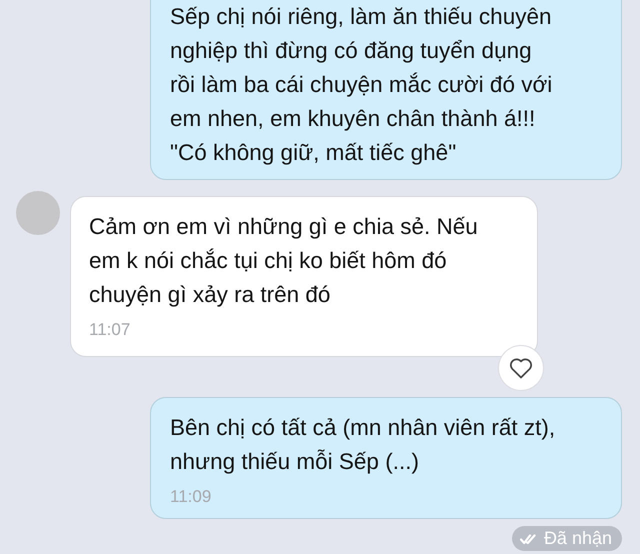 The width and height of the screenshot is (640, 554). What do you see at coordinates (191, 497) in the screenshot?
I see `message-time: 11:09` at bounding box center [191, 497].